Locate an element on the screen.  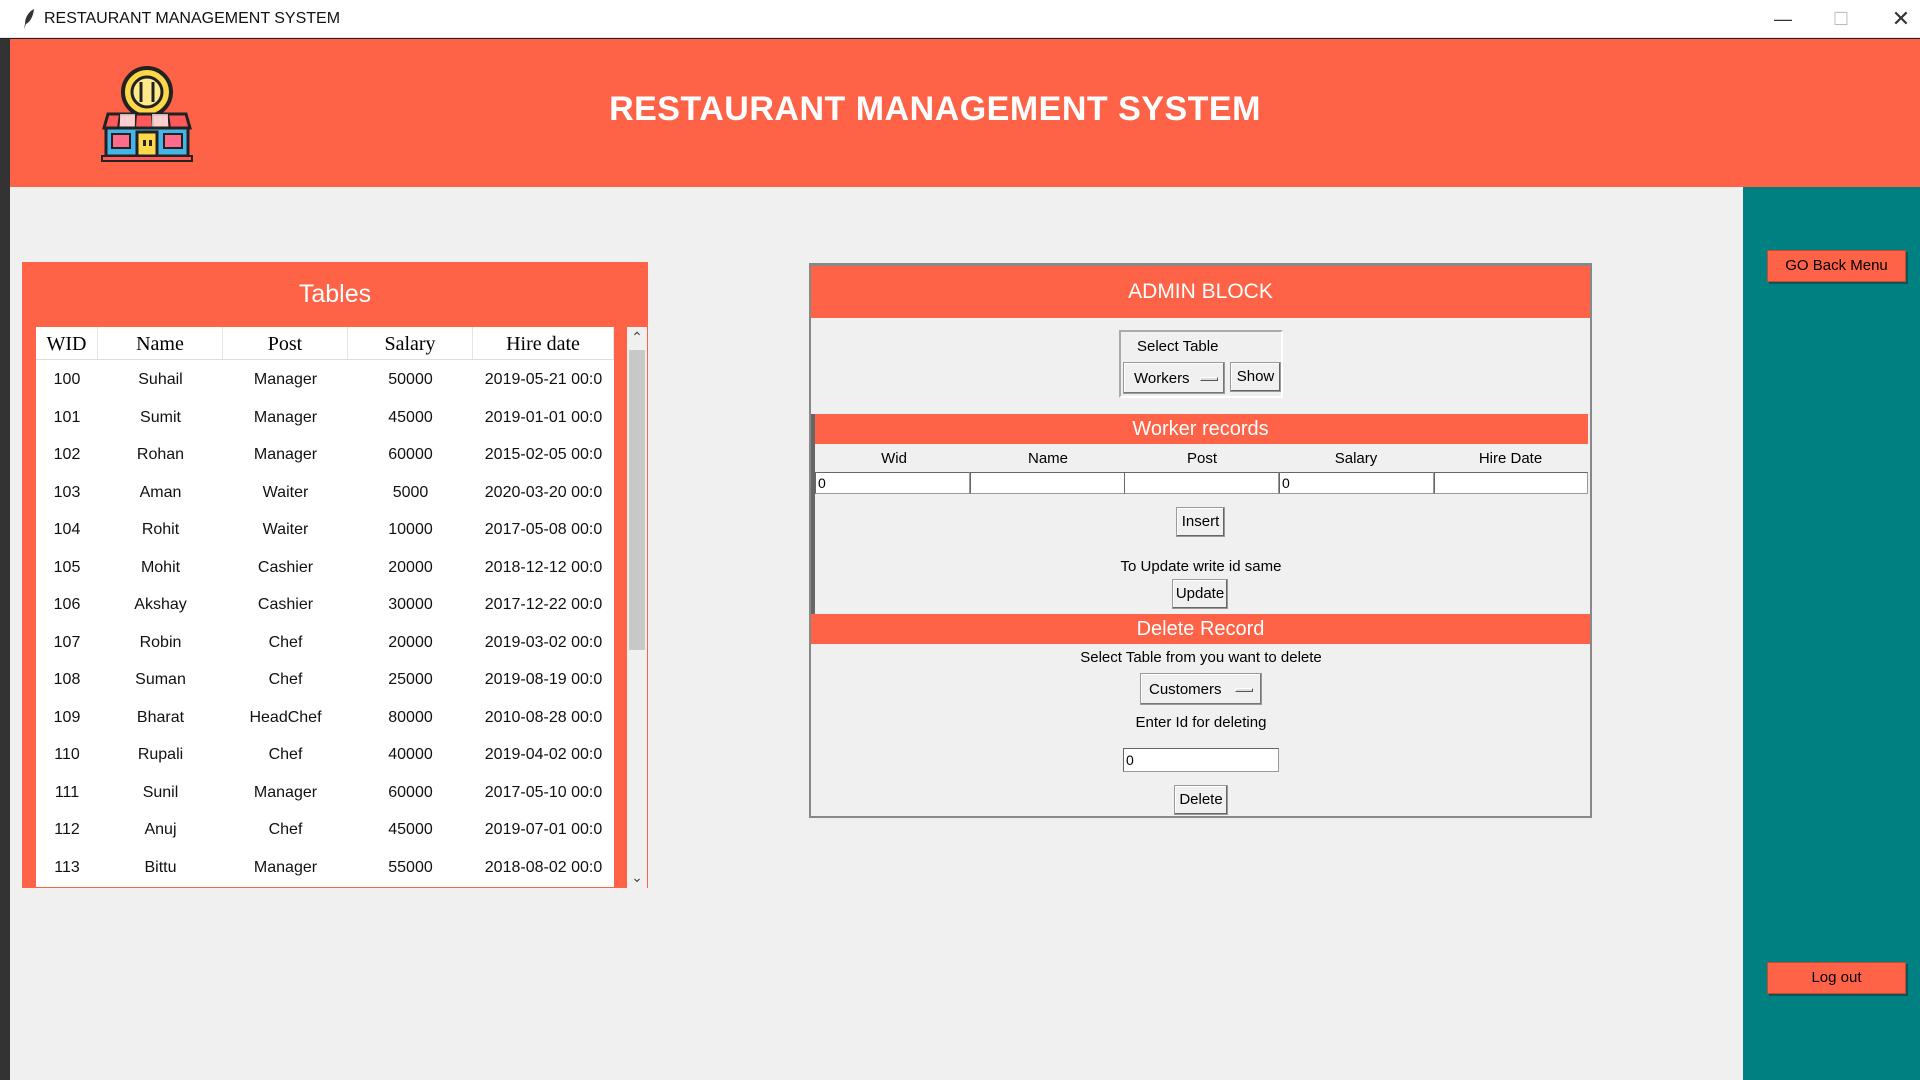
table-row: 111 Sunil Manager 60000 2017-05-10 00:0 is located at coordinates (325, 793).